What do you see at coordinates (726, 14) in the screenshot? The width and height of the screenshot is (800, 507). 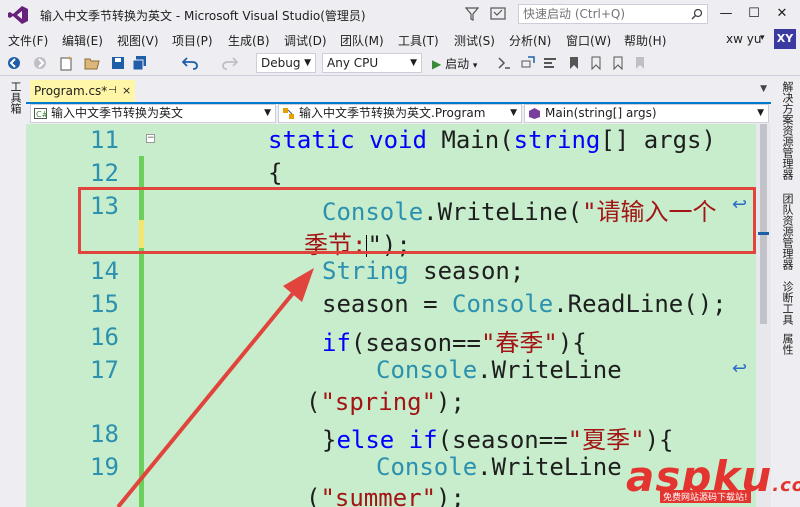 I see `minimize-button: —` at bounding box center [726, 14].